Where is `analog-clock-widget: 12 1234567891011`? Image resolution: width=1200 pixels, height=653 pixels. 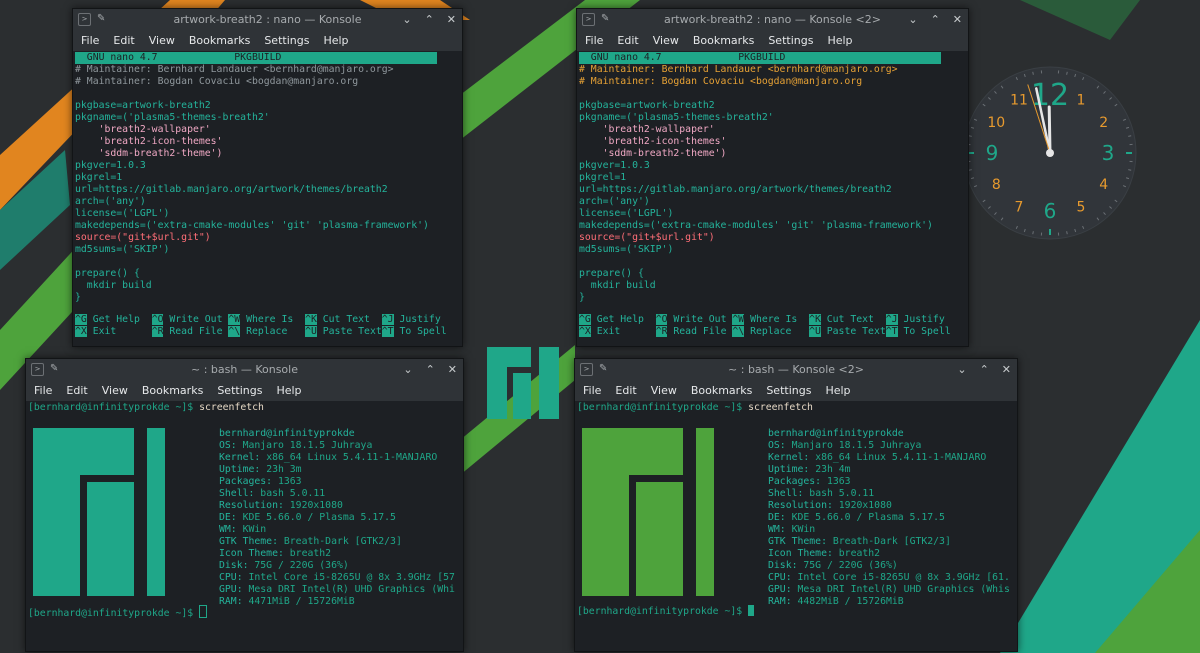
analog-clock-widget: 12 1234567891011 is located at coordinates (1050, 153).